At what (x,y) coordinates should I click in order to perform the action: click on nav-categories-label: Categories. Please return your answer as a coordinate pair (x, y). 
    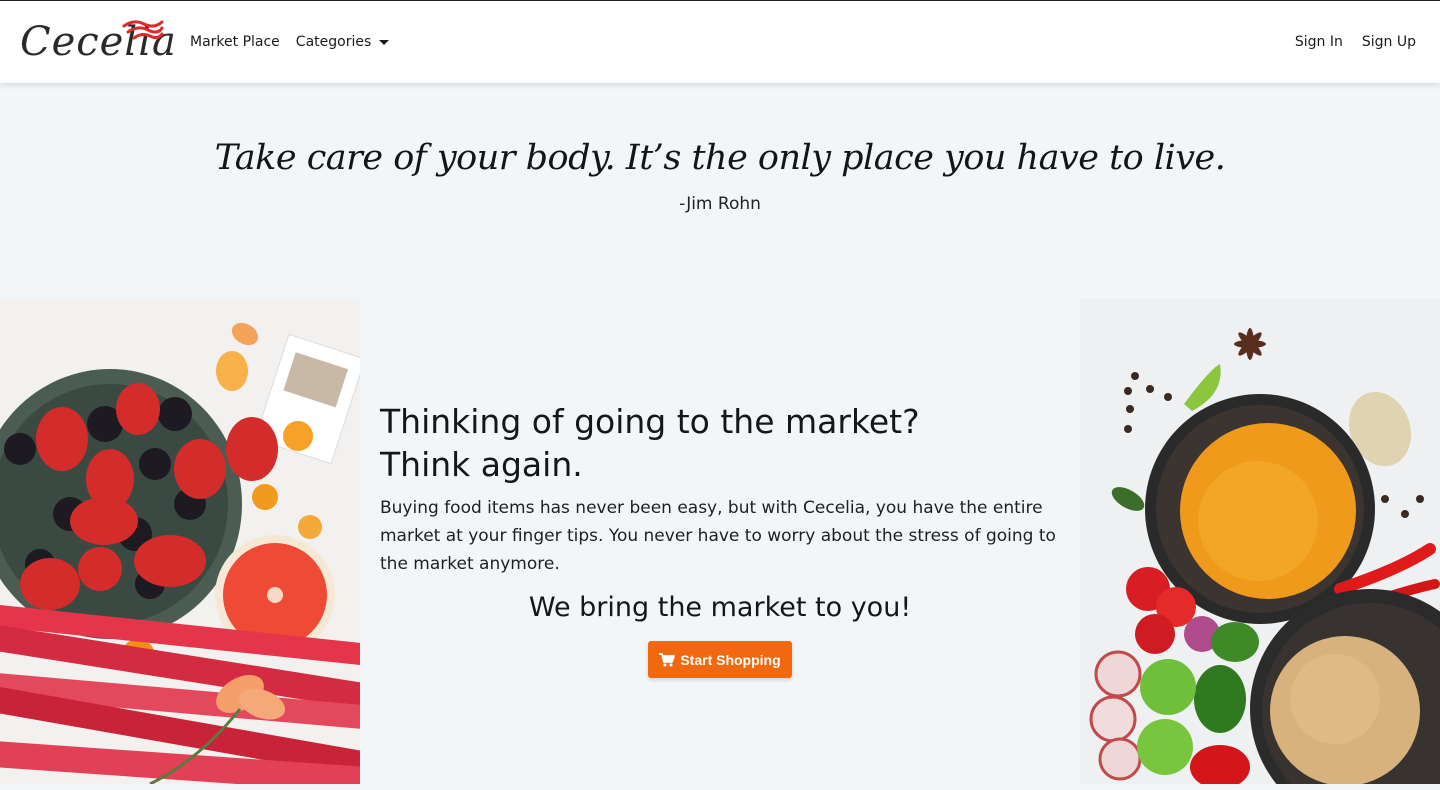
    Looking at the image, I should click on (333, 42).